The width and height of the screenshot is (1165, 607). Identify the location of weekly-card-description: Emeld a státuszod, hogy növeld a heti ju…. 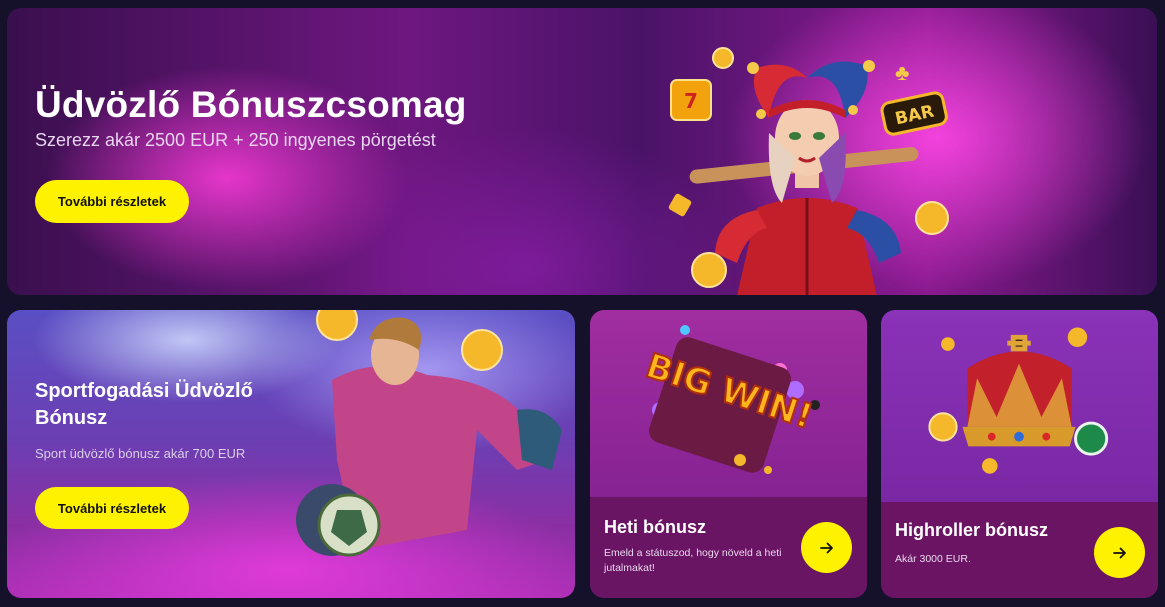
(693, 560).